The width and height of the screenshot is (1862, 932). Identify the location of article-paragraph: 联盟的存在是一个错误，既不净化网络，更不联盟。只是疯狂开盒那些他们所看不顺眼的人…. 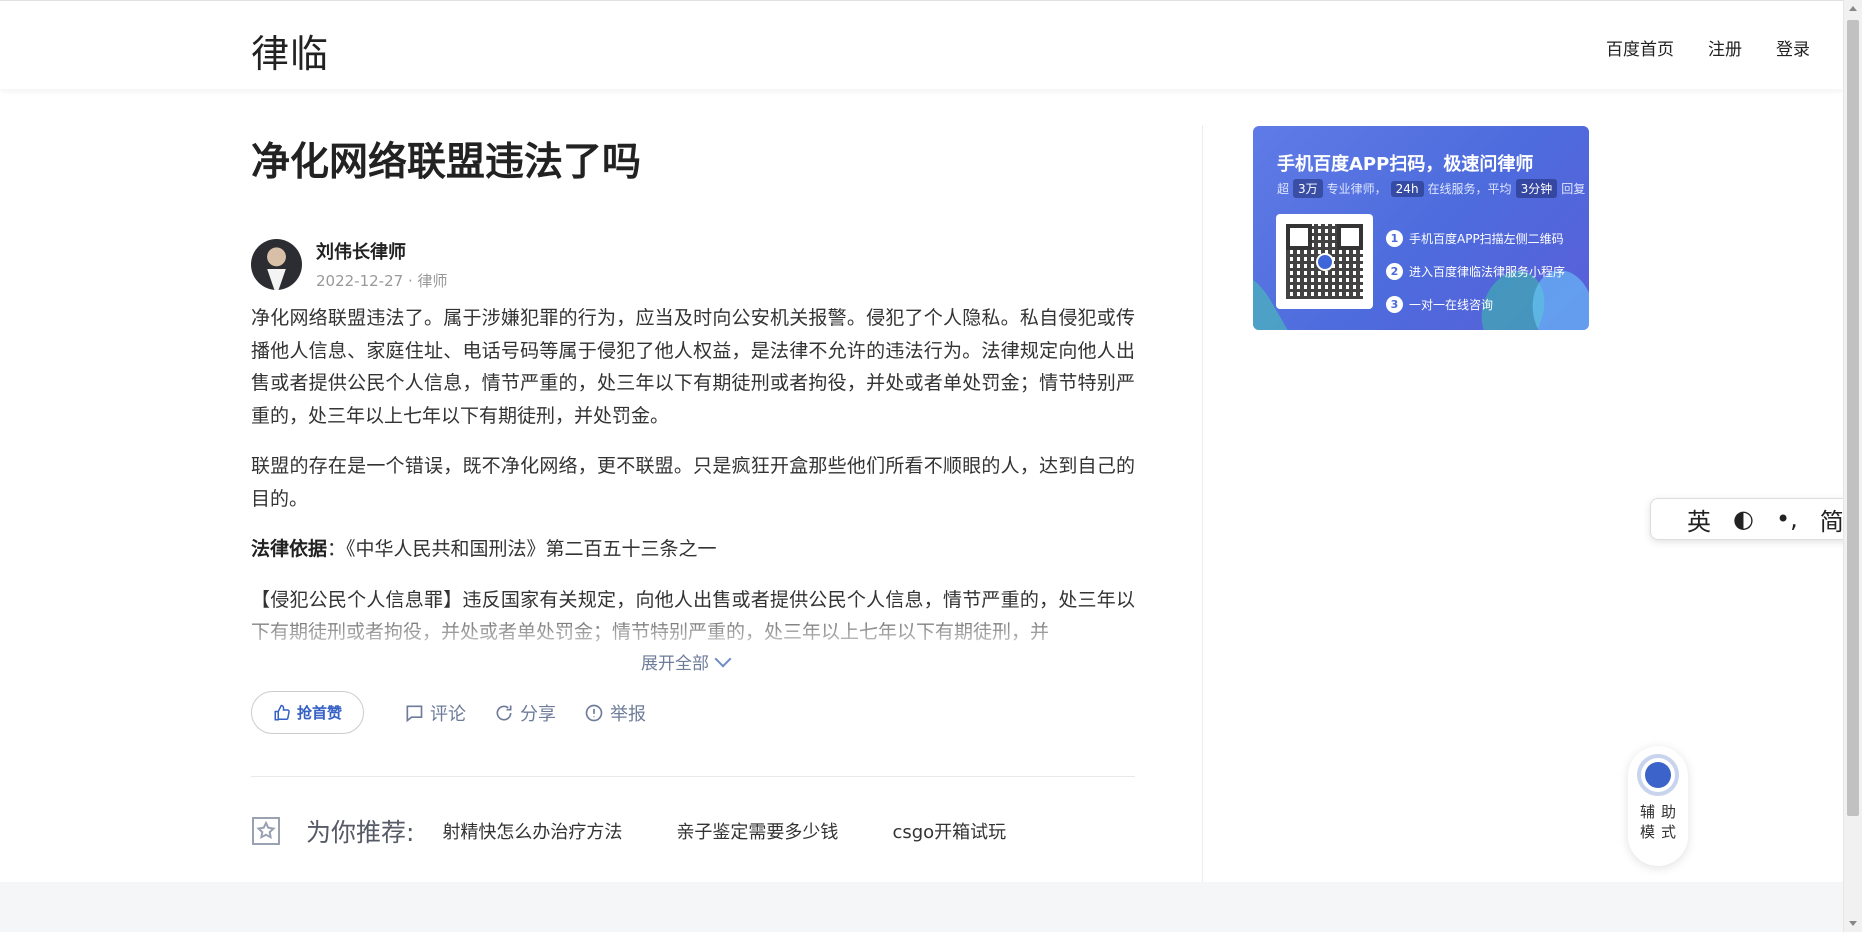
(693, 482).